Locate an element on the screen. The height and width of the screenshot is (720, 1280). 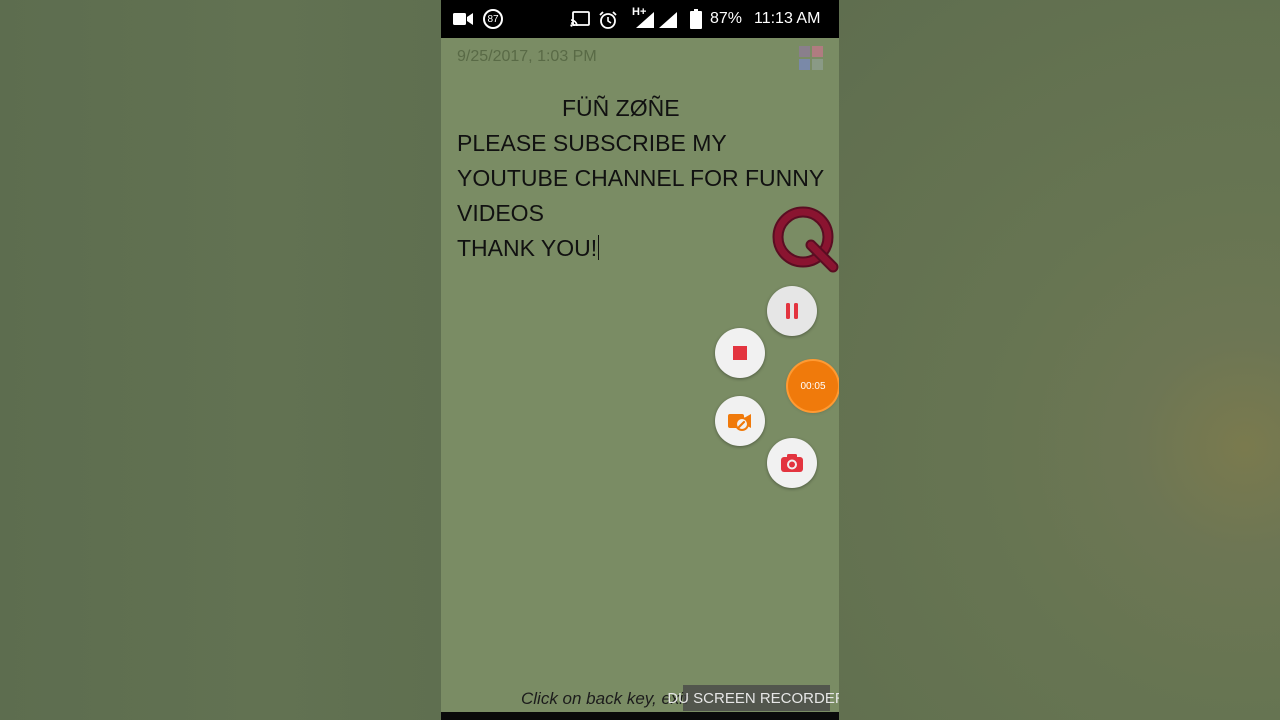
alarm-icon is located at coordinates (608, 20).